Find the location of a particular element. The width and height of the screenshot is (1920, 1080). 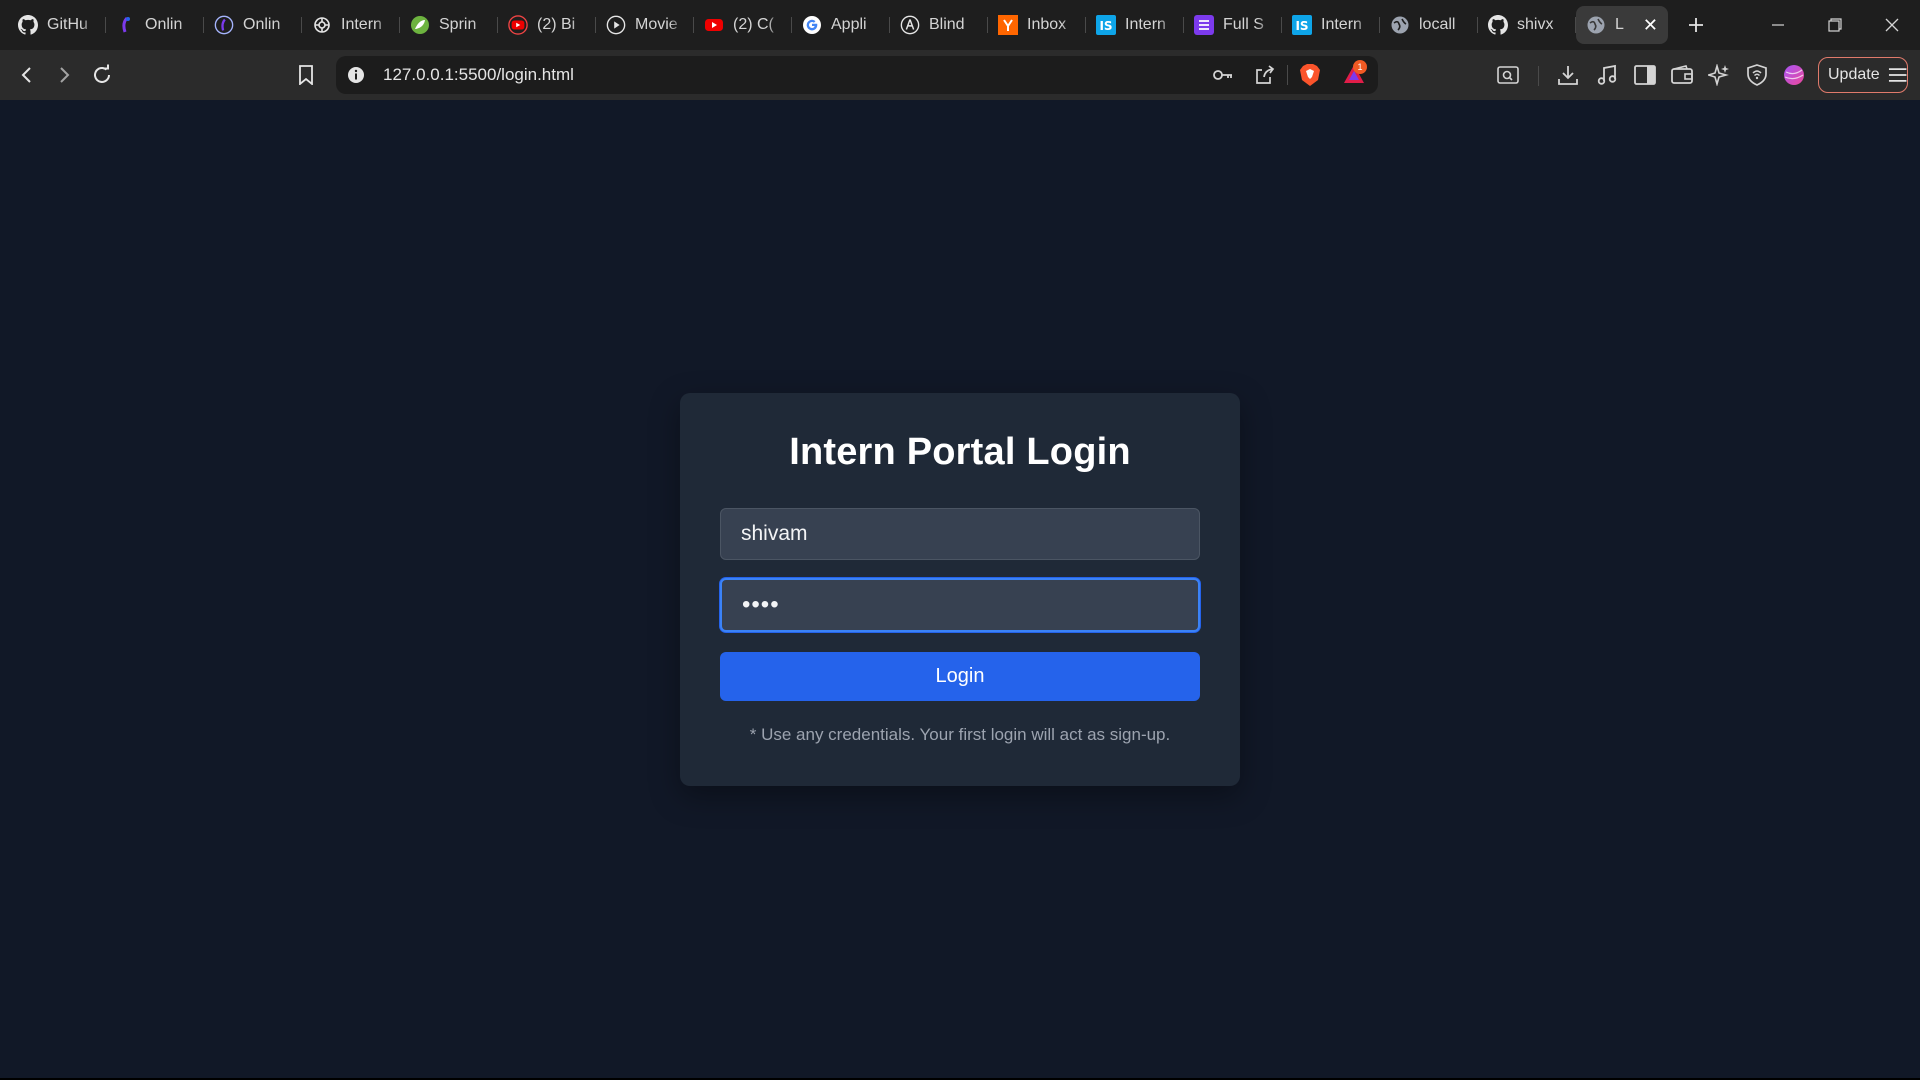

tab-ycombinator: Inbox is located at coordinates (1037, 25).